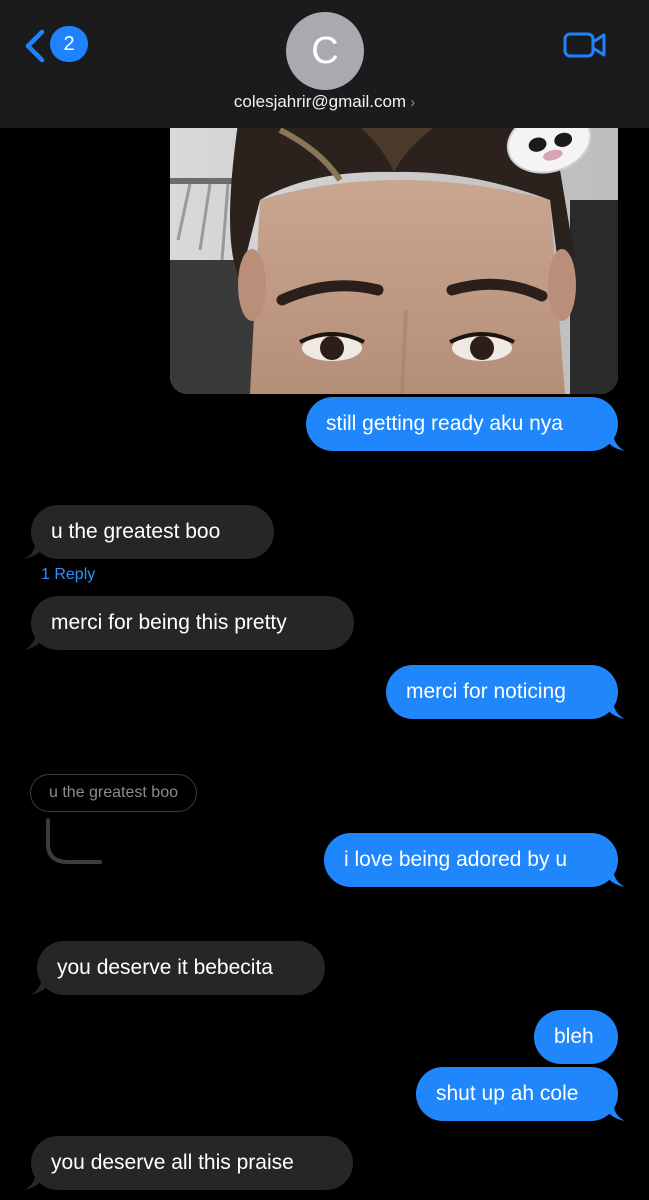  I want to click on video-camera-icon, so click(584, 45).